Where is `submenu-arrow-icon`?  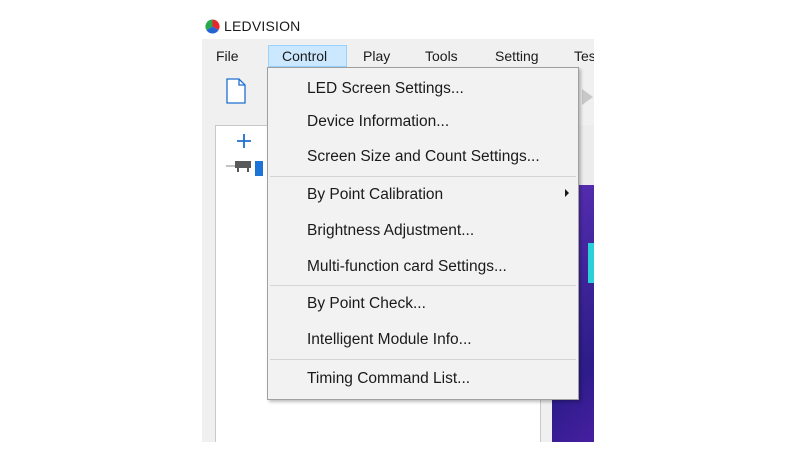 submenu-arrow-icon is located at coordinates (567, 193).